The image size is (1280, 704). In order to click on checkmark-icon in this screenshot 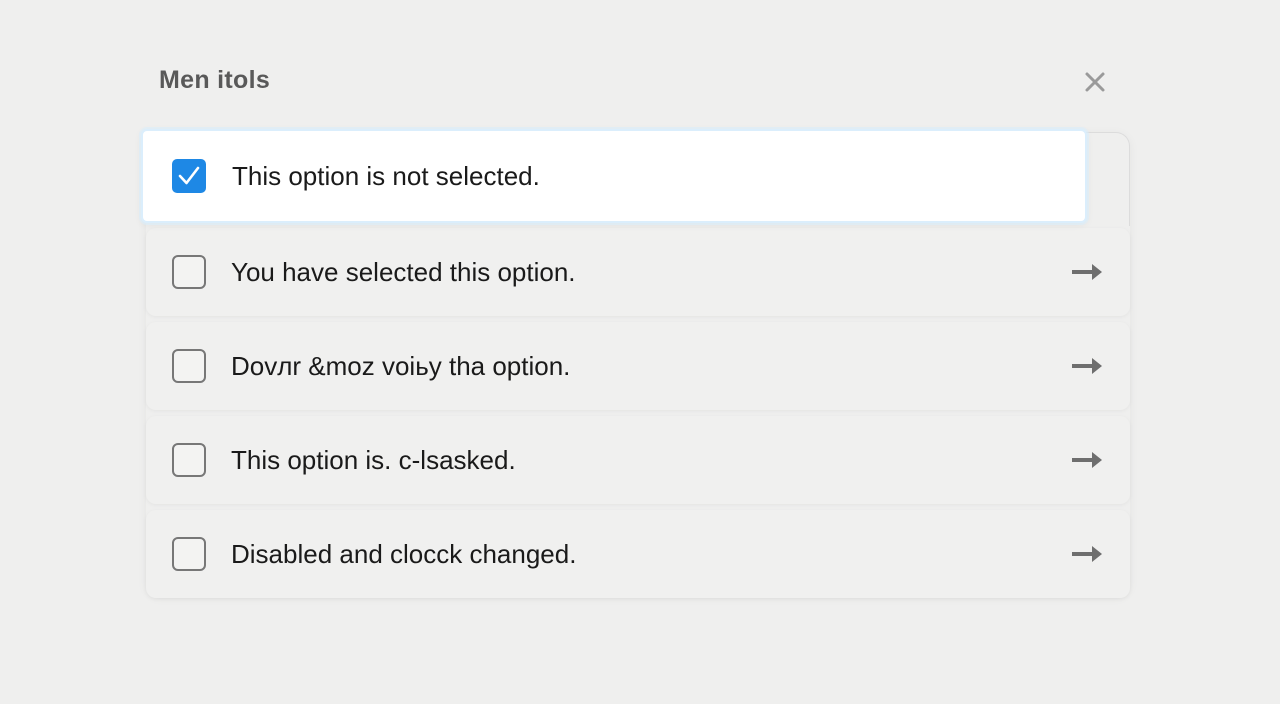, I will do `click(189, 175)`.